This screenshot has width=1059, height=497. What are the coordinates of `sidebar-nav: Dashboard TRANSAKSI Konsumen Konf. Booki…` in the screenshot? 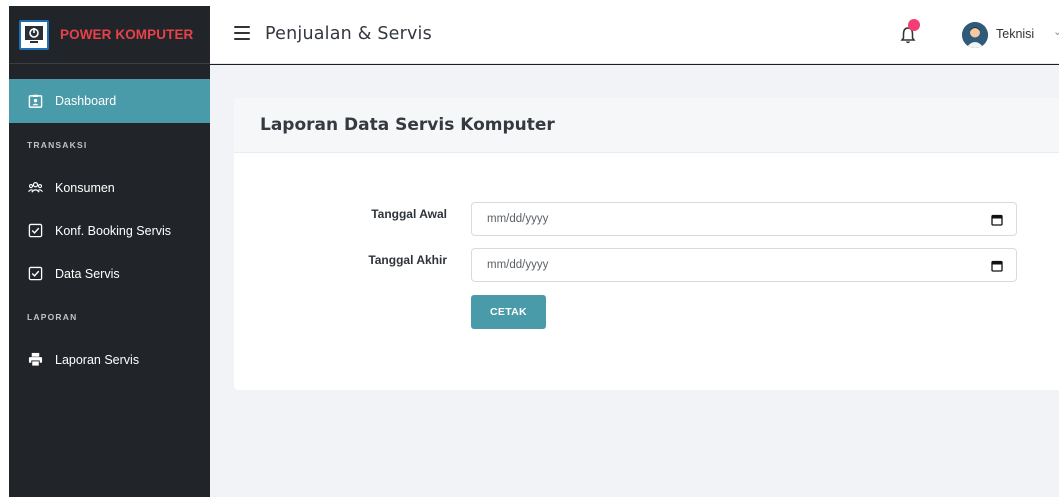 It's located at (109, 230).